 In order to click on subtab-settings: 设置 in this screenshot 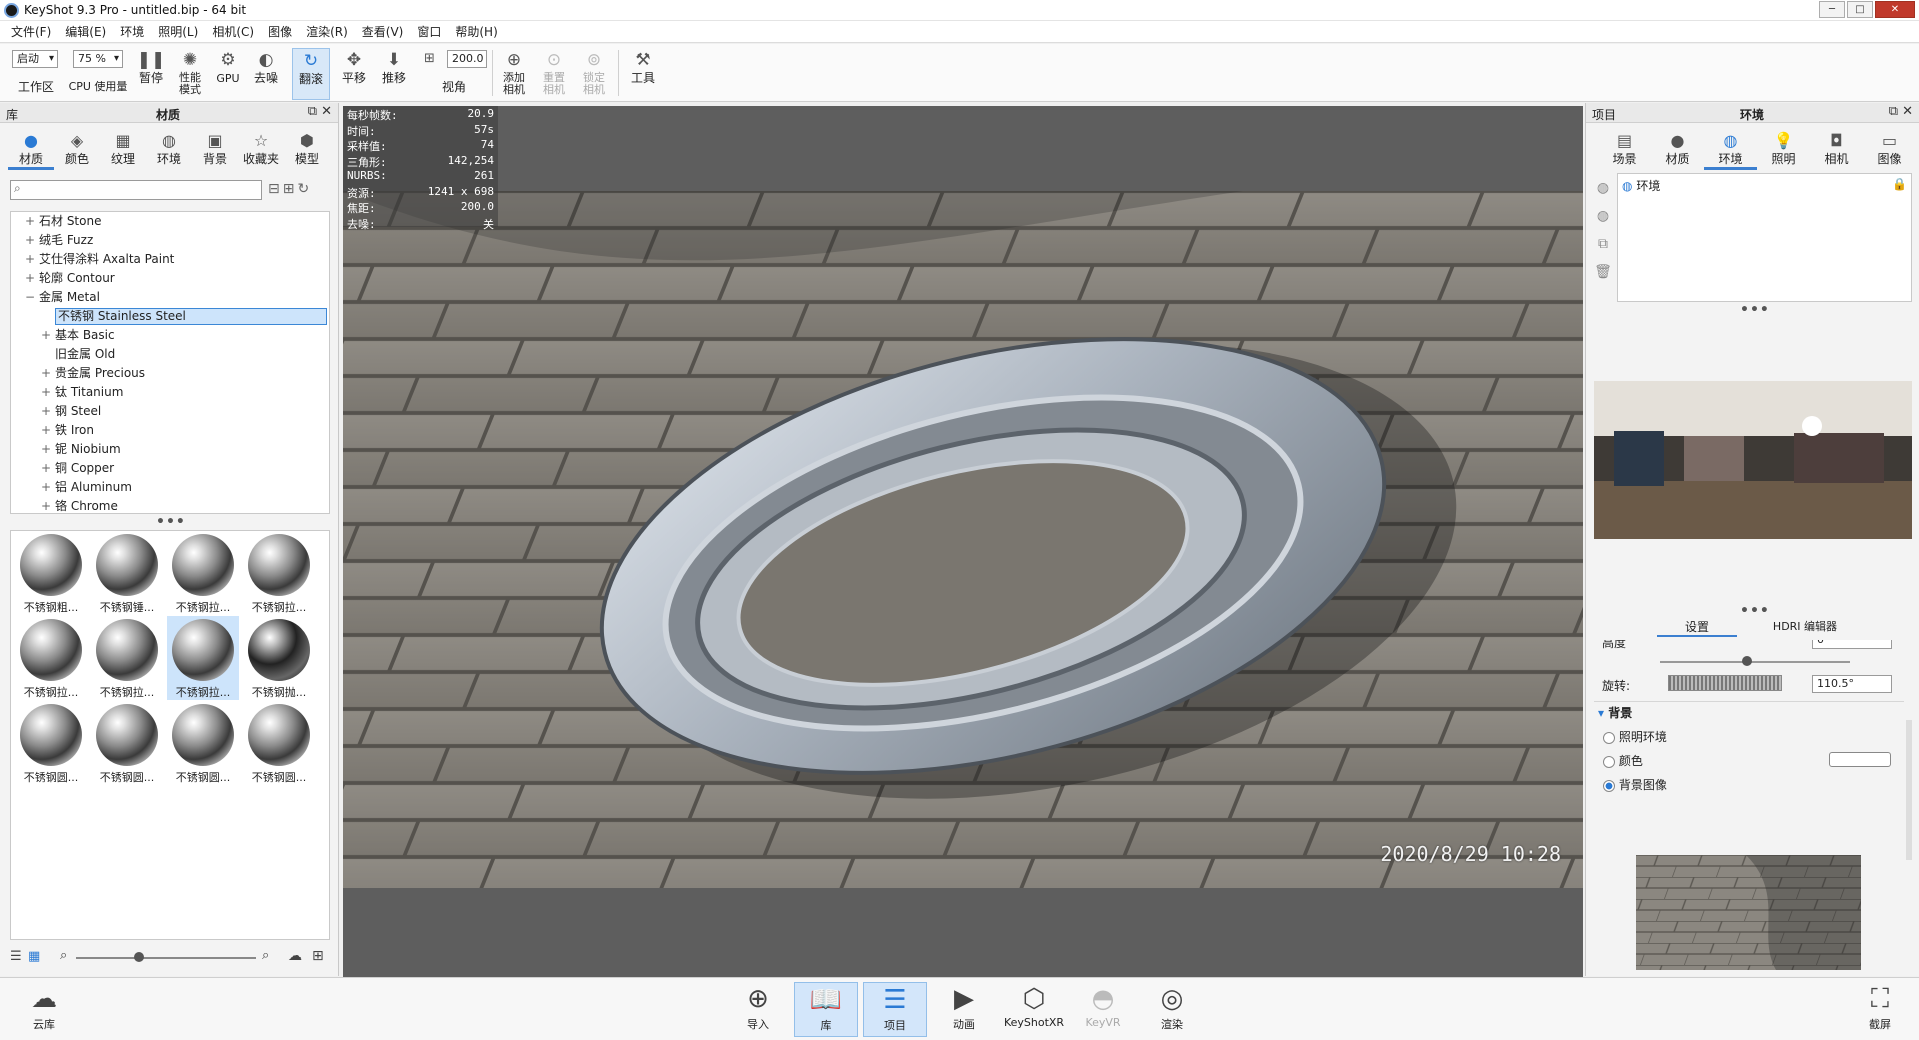, I will do `click(1697, 627)`.